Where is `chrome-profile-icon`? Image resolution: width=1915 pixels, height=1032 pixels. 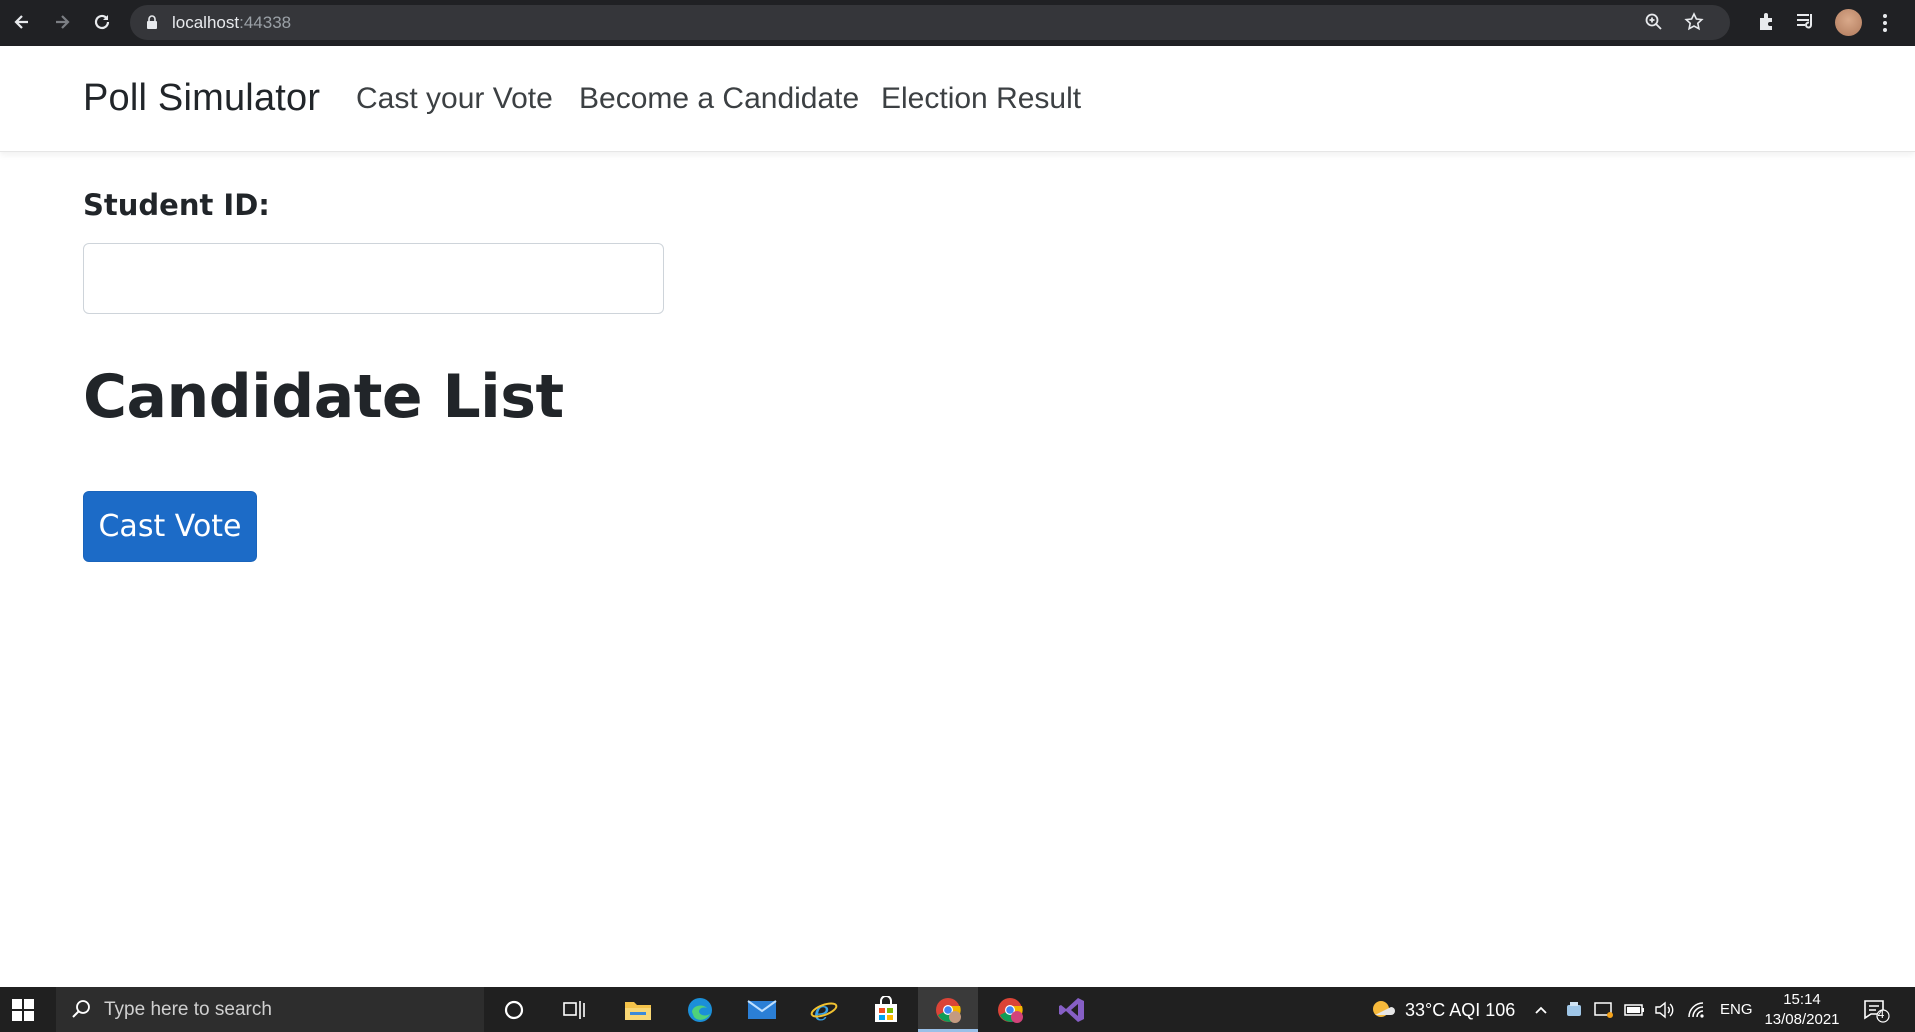
chrome-profile-icon is located at coordinates (1010, 1010).